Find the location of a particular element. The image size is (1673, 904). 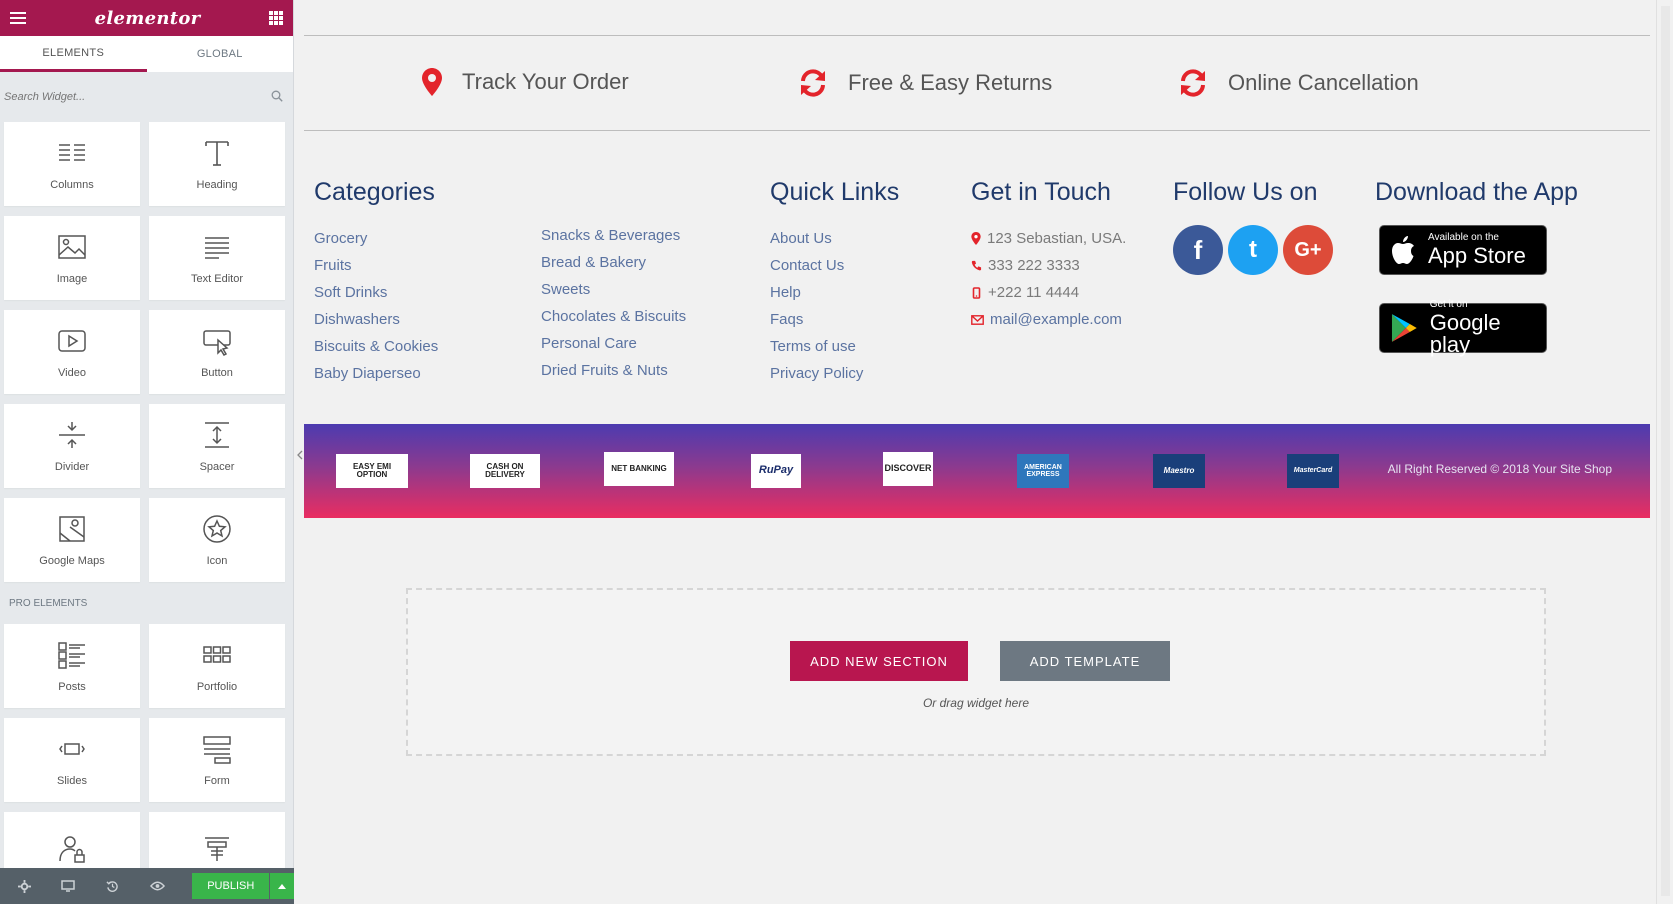

apple-icon is located at coordinates (1403, 250).